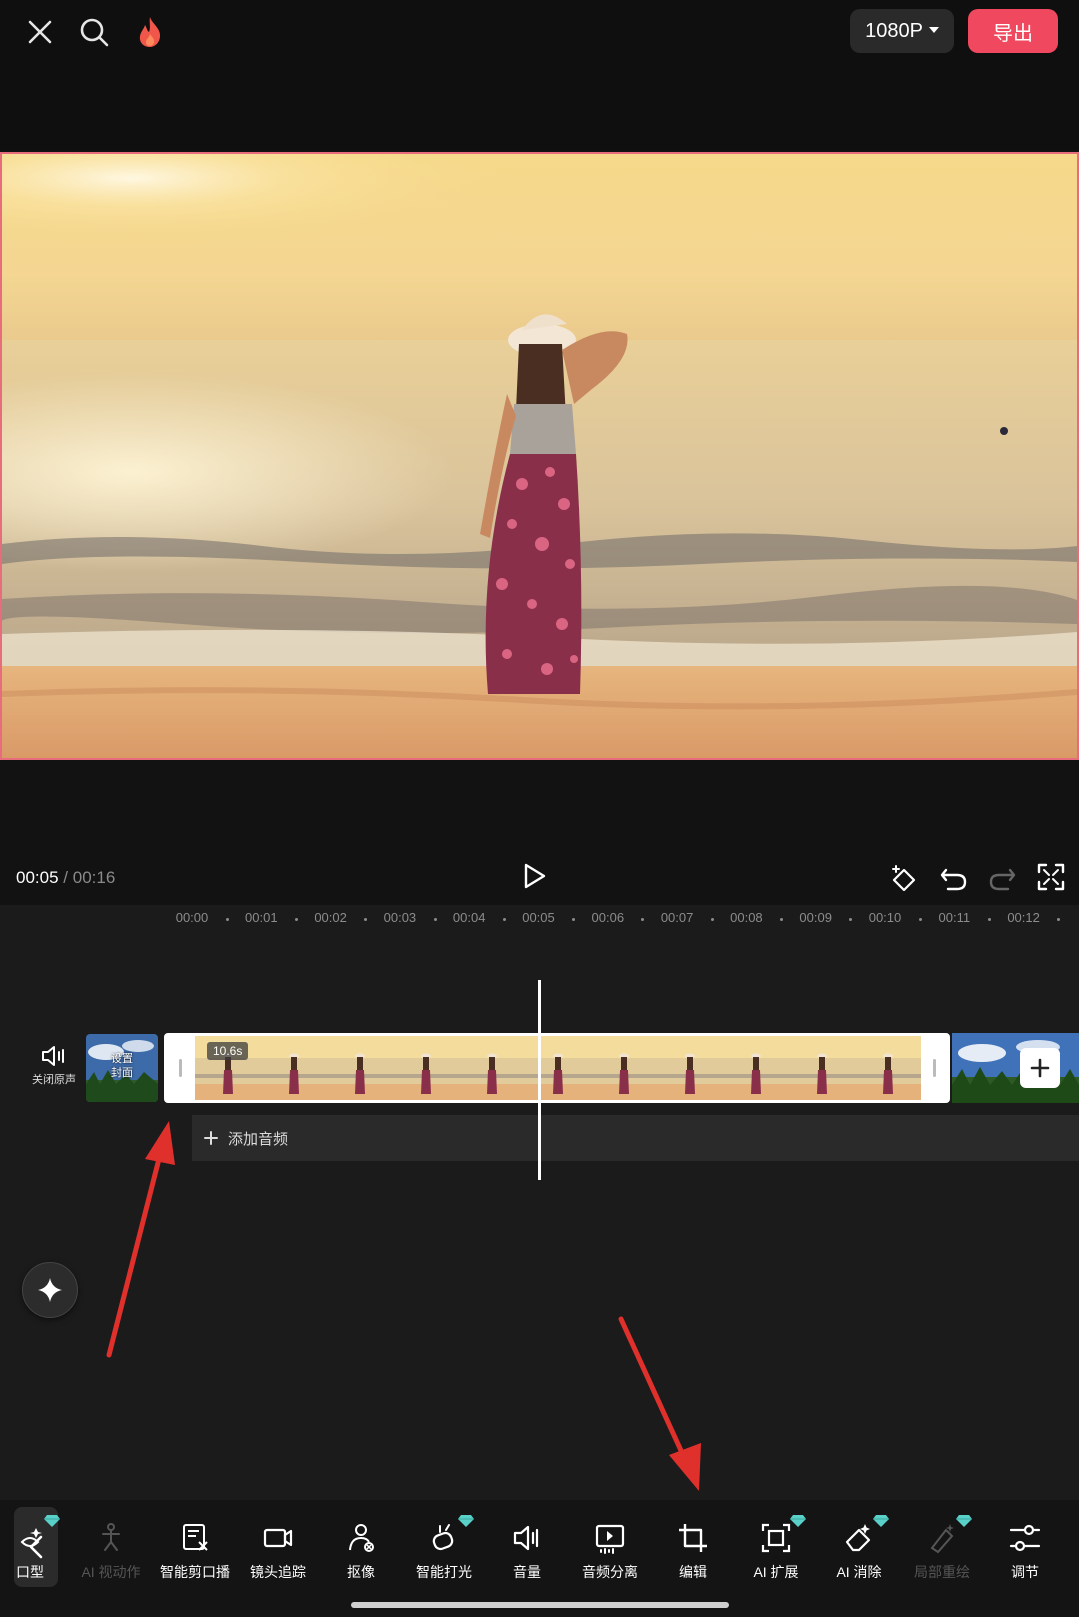 The height and width of the screenshot is (1617, 1079). Describe the element at coordinates (361, 1554) in the screenshot. I see `tool-cutout: 抠像` at that location.